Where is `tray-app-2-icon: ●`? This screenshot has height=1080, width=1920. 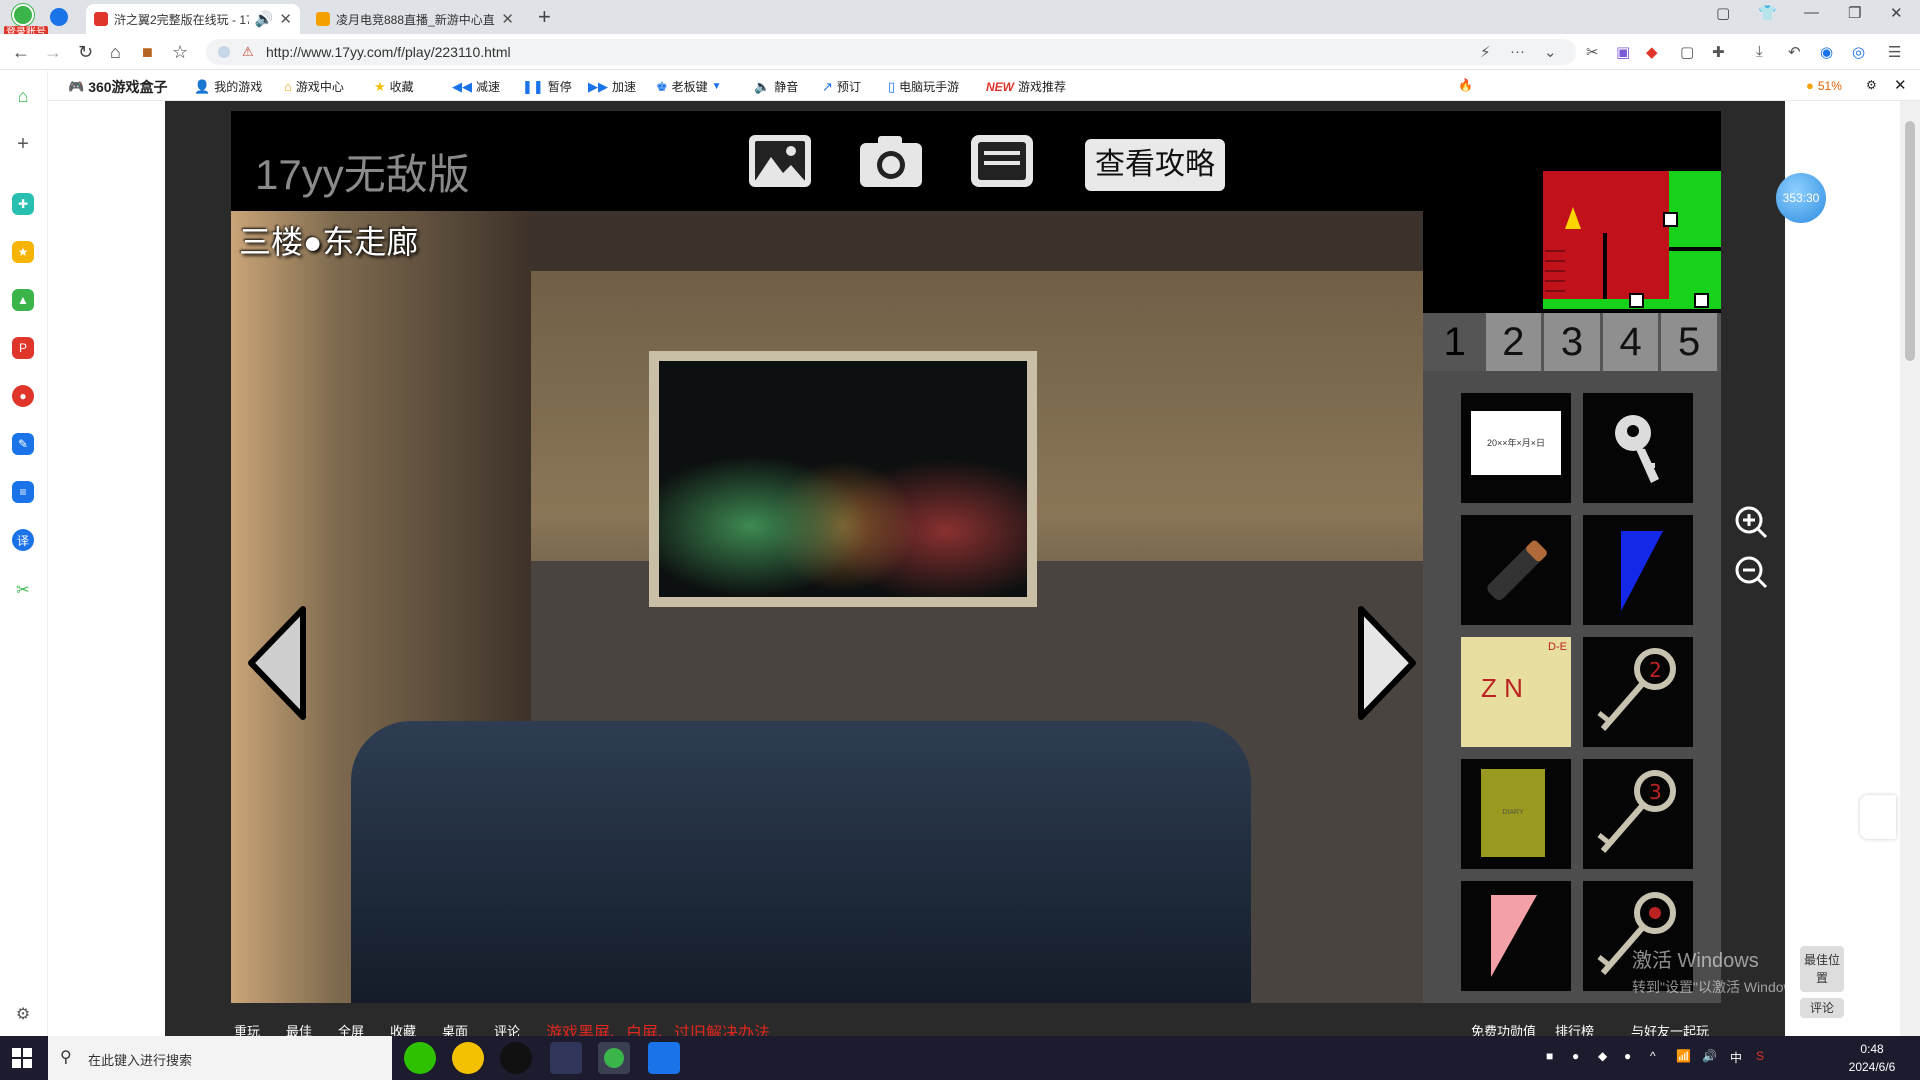 tray-app-2-icon: ● is located at coordinates (1575, 1056).